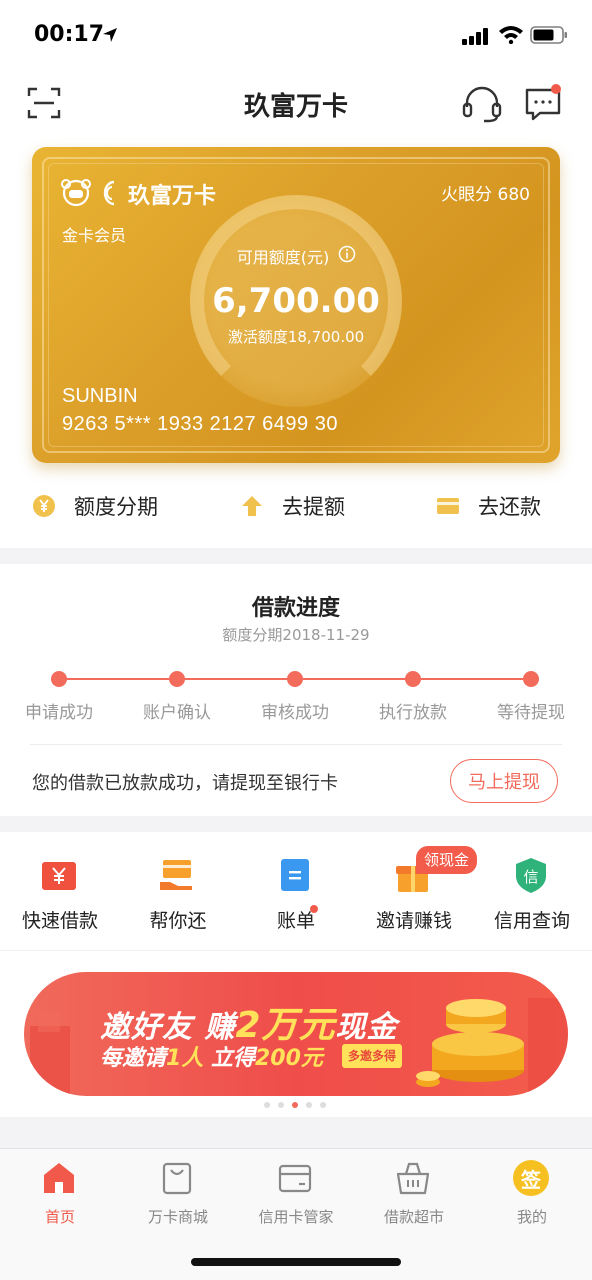  What do you see at coordinates (211, 1058) in the screenshot?
I see `banner-subline: 每邀请1人 立得200元` at bounding box center [211, 1058].